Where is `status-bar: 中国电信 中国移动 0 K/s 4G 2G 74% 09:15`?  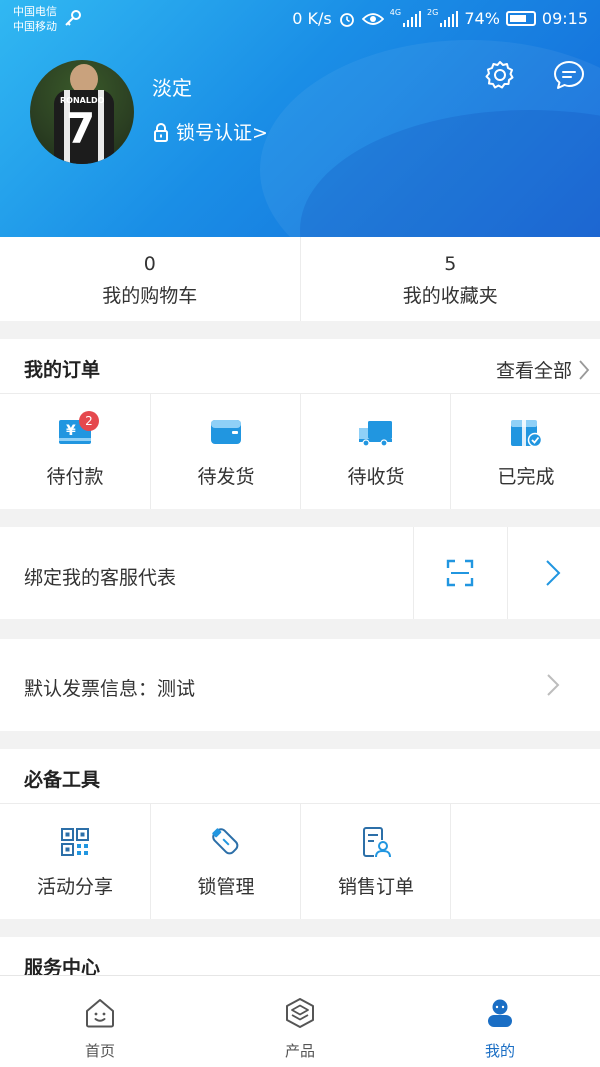 status-bar: 中国电信 中国移动 0 K/s 4G 2G 74% 09:15 is located at coordinates (300, 20).